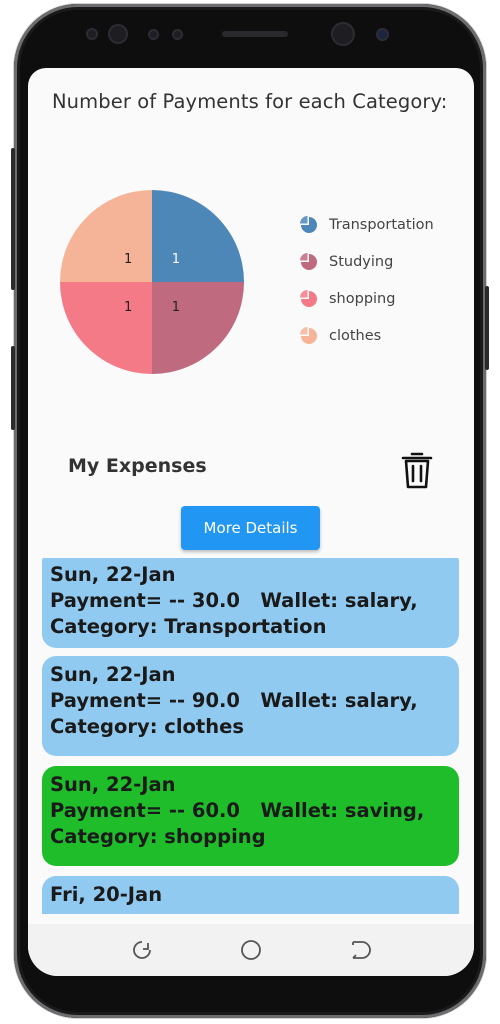 This screenshot has height=1024, width=500. Describe the element at coordinates (250, 528) in the screenshot. I see `more-details-button: More Details` at that location.